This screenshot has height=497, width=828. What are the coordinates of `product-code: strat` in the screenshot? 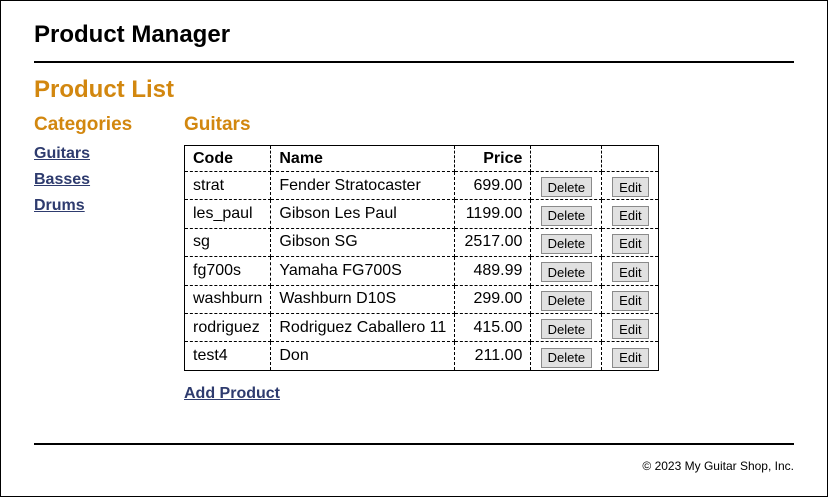 It's located at (227, 185).